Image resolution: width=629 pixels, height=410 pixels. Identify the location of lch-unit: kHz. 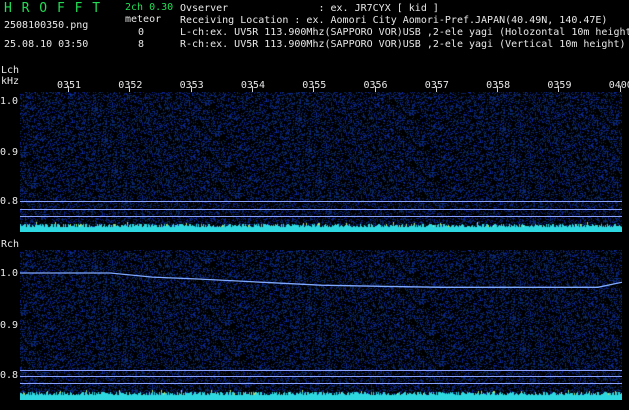
(10, 81).